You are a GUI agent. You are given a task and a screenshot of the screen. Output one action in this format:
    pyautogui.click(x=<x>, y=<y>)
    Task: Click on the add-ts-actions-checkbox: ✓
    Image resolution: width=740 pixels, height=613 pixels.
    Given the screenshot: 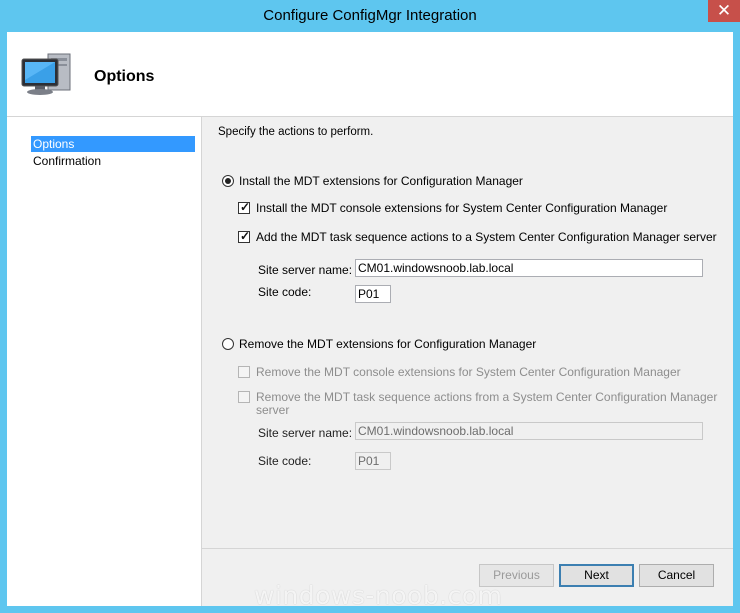 What is the action you would take?
    pyautogui.click(x=244, y=236)
    